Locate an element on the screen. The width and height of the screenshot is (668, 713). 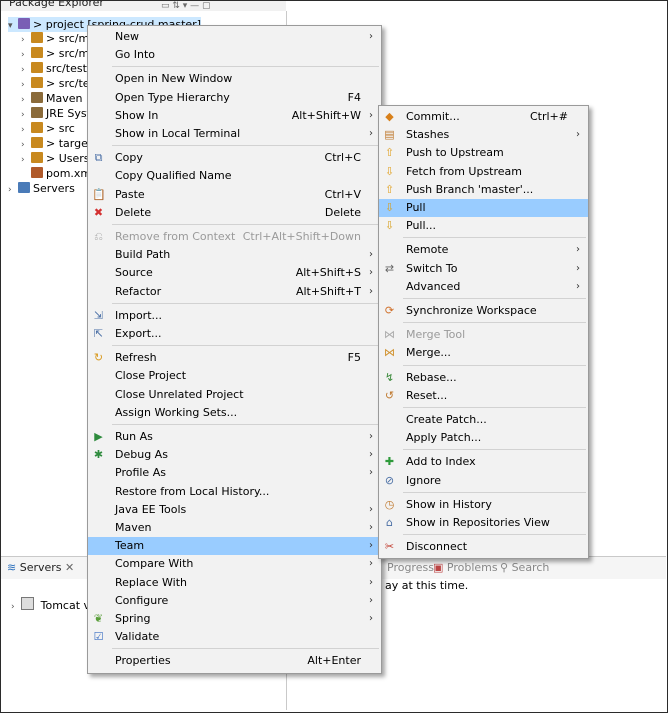
menu-item-show-in-local-terminal: Show in Local Terminal › is located at coordinates (234, 134).